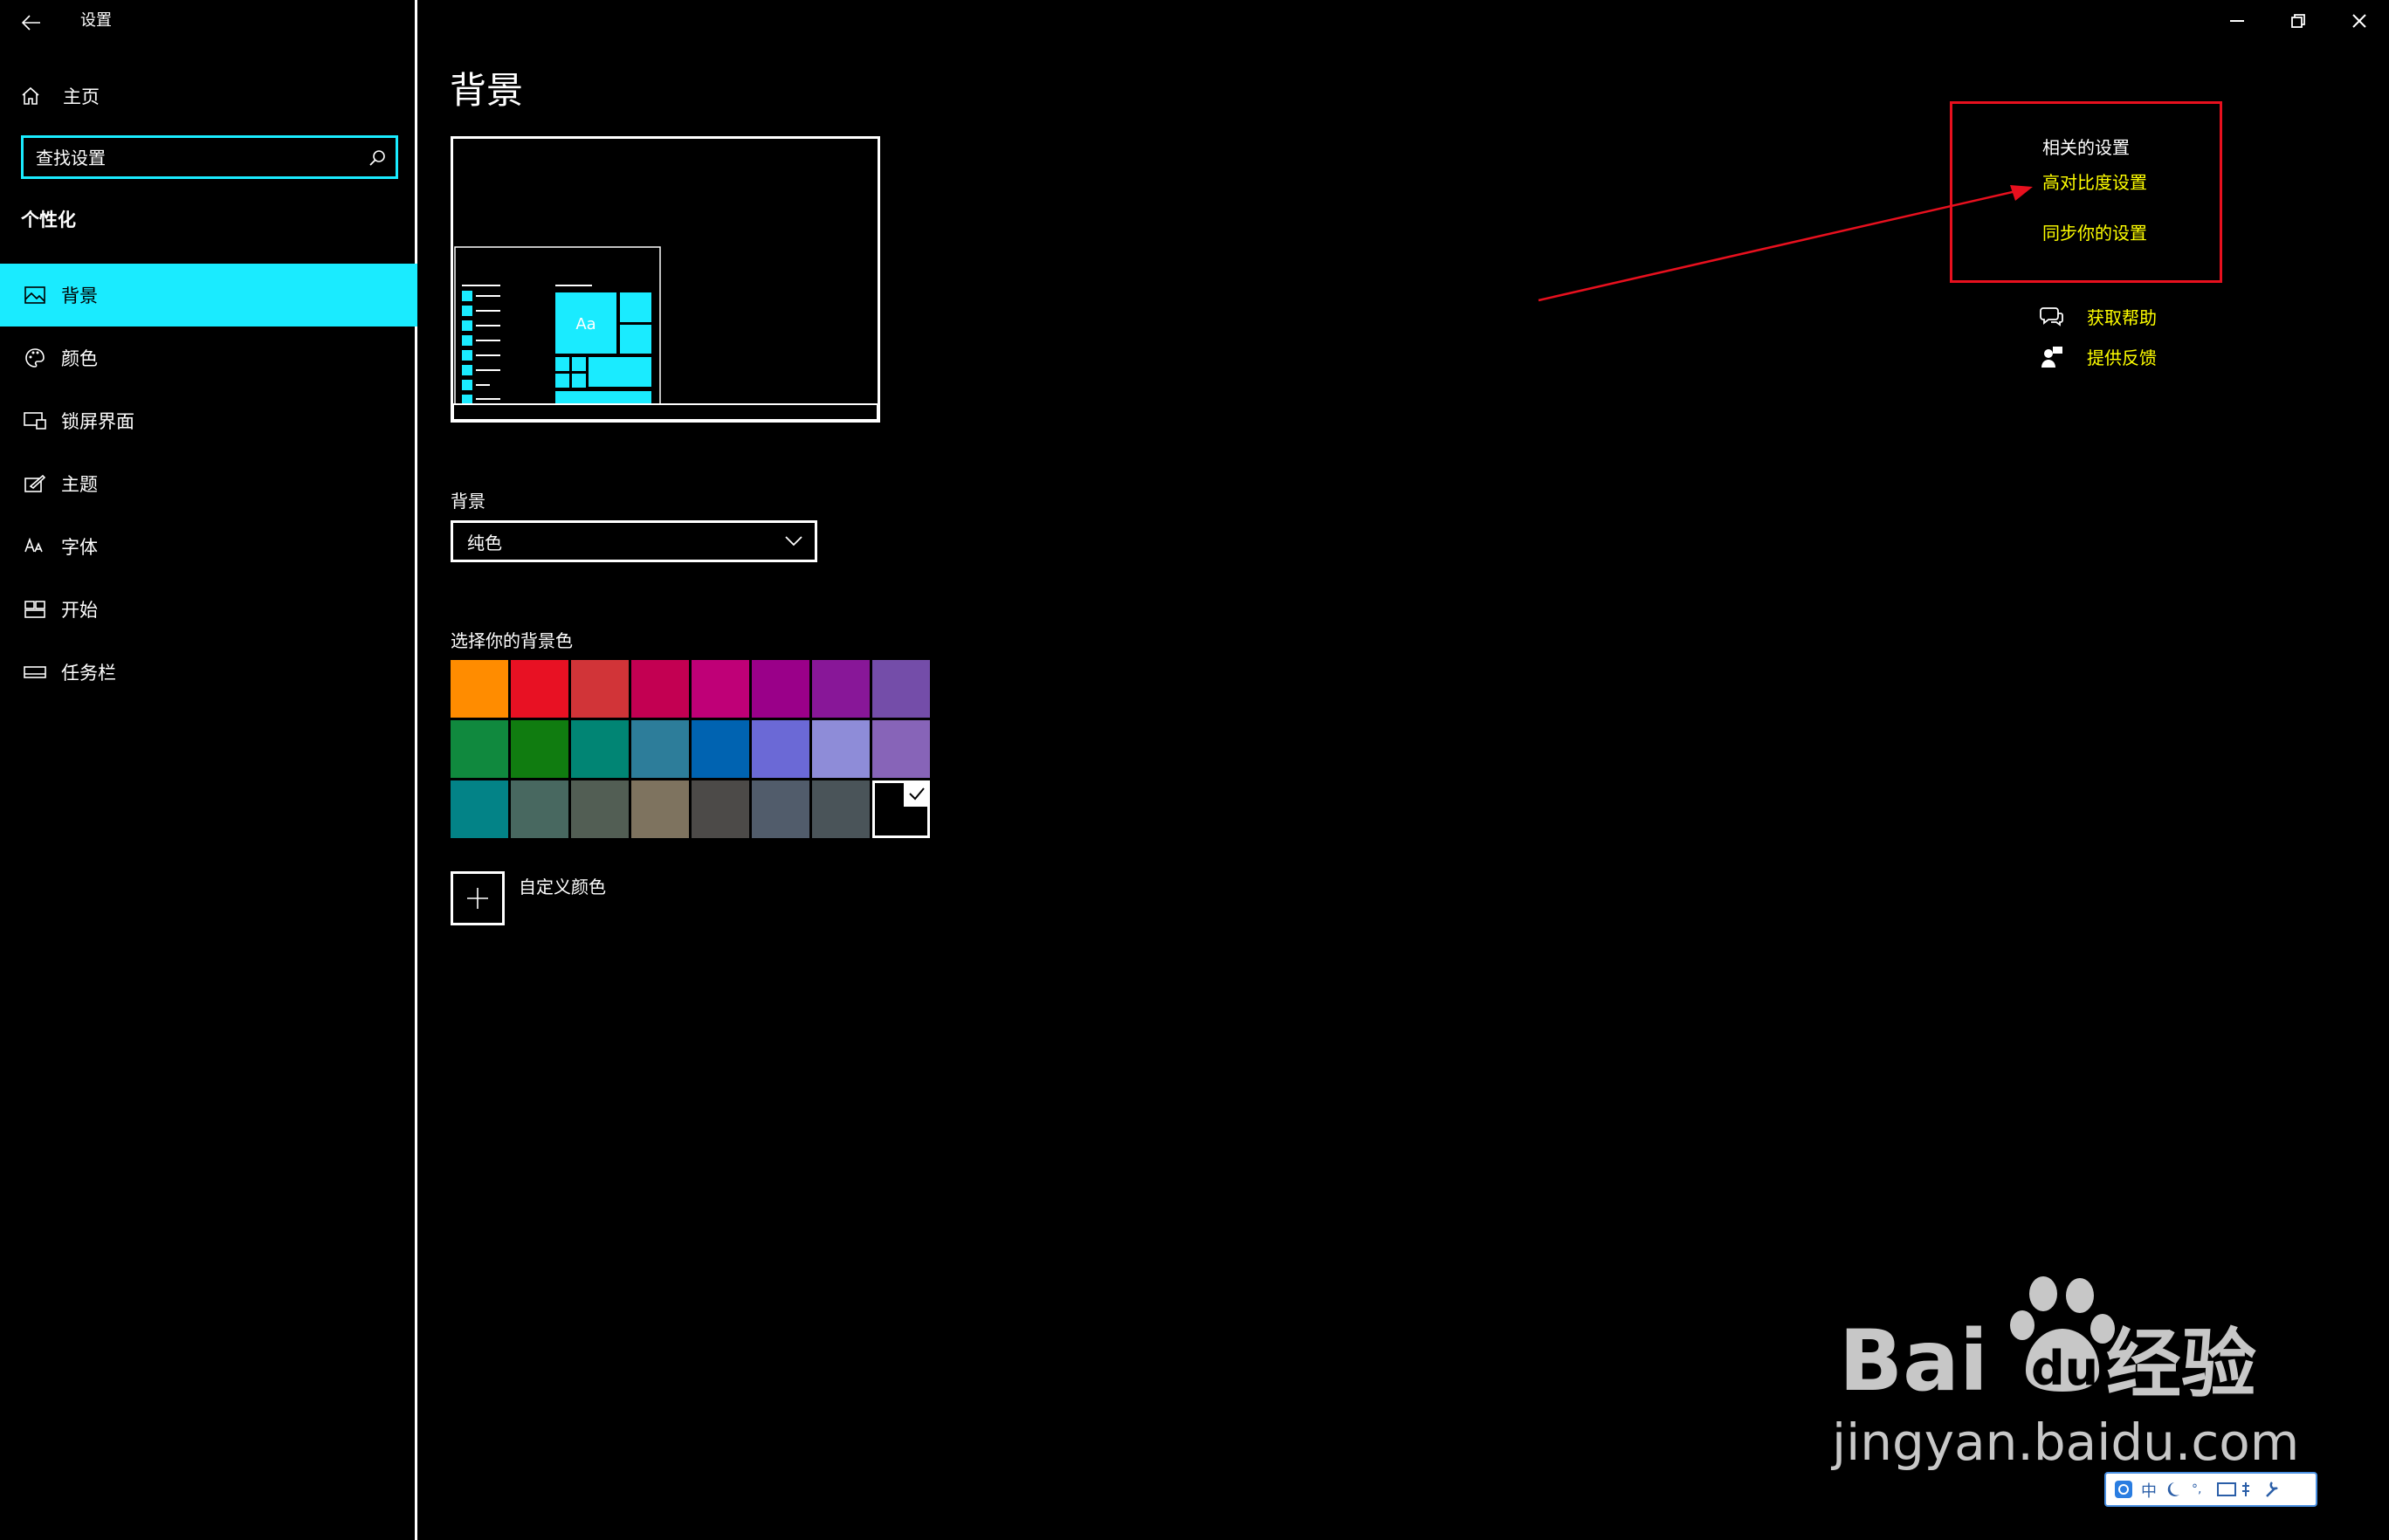  Describe the element at coordinates (208, 358) in the screenshot. I see `sidebar-item-colors: 颜色` at that location.